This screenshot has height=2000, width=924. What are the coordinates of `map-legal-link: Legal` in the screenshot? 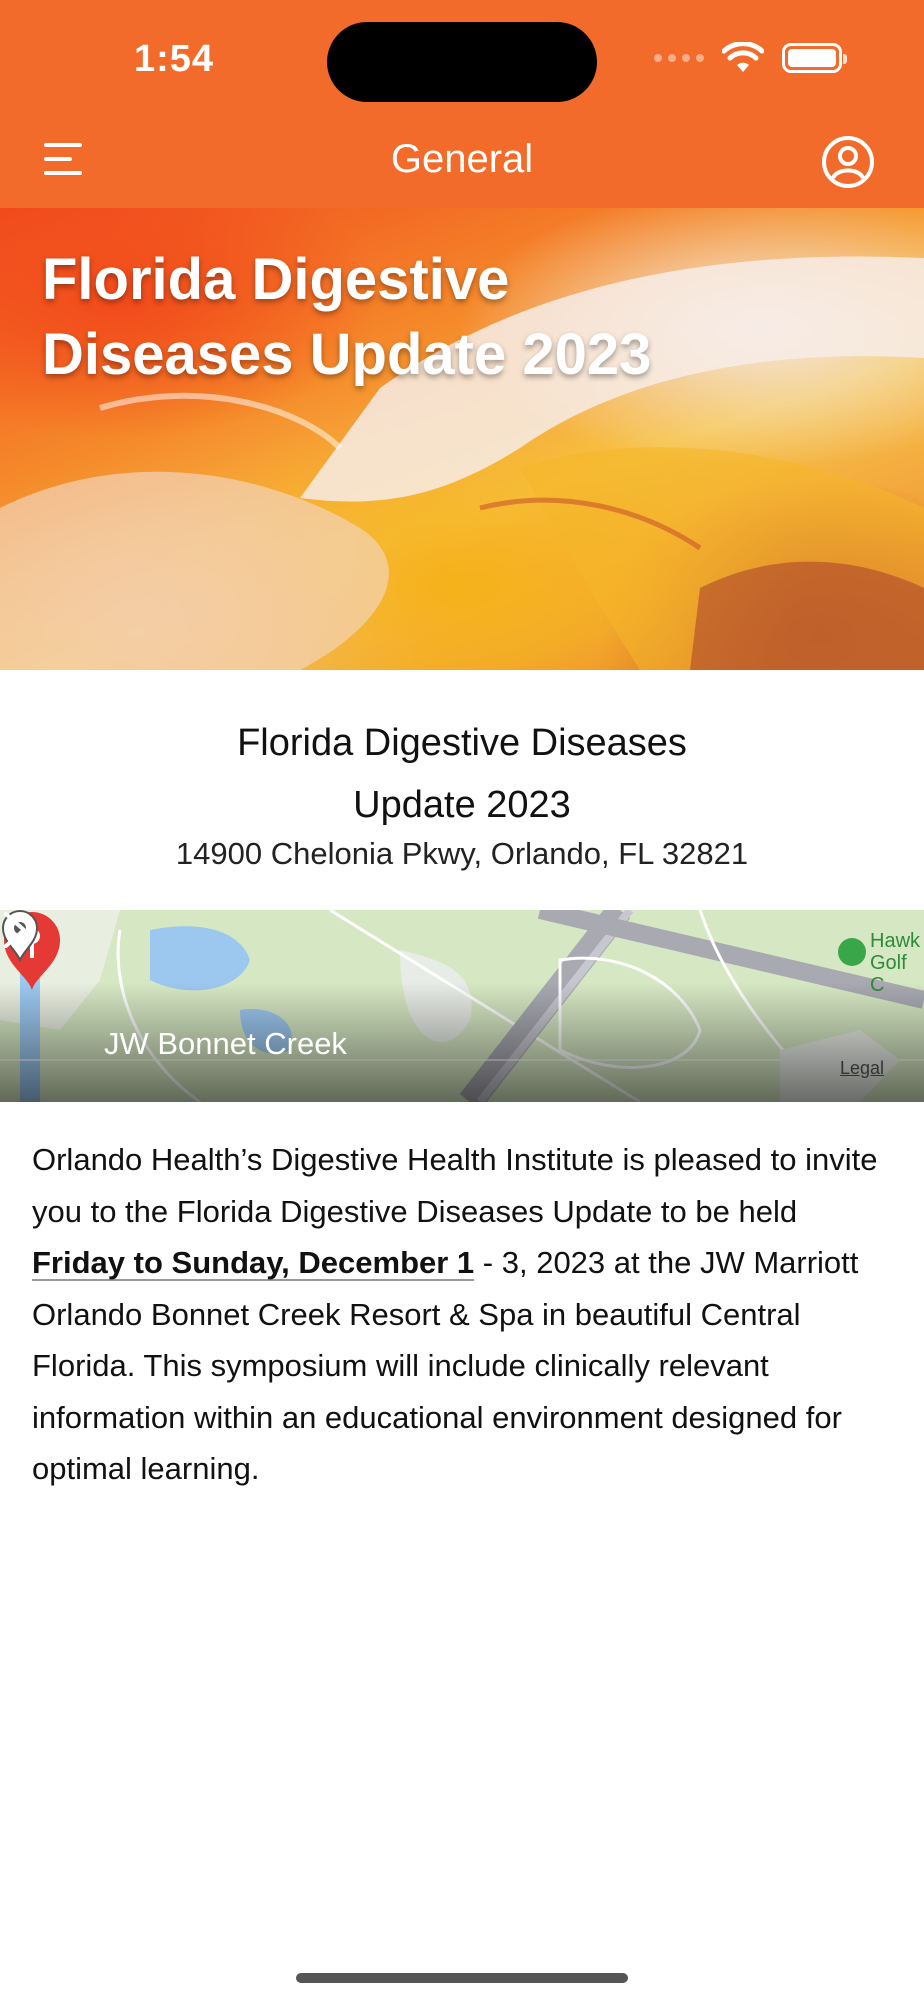 It's located at (862, 1068).